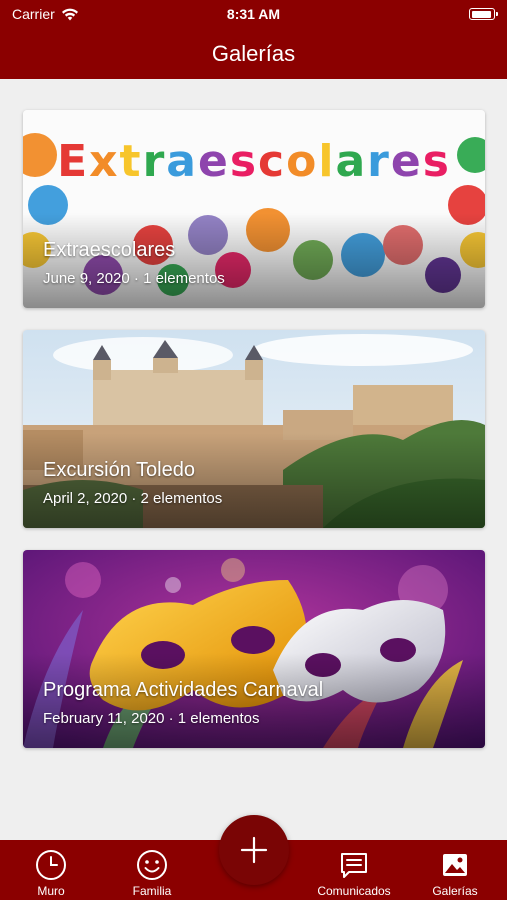 This screenshot has width=507, height=900. Describe the element at coordinates (253, 14) in the screenshot. I see `status-bar: Carrier 8:31 AM` at that location.